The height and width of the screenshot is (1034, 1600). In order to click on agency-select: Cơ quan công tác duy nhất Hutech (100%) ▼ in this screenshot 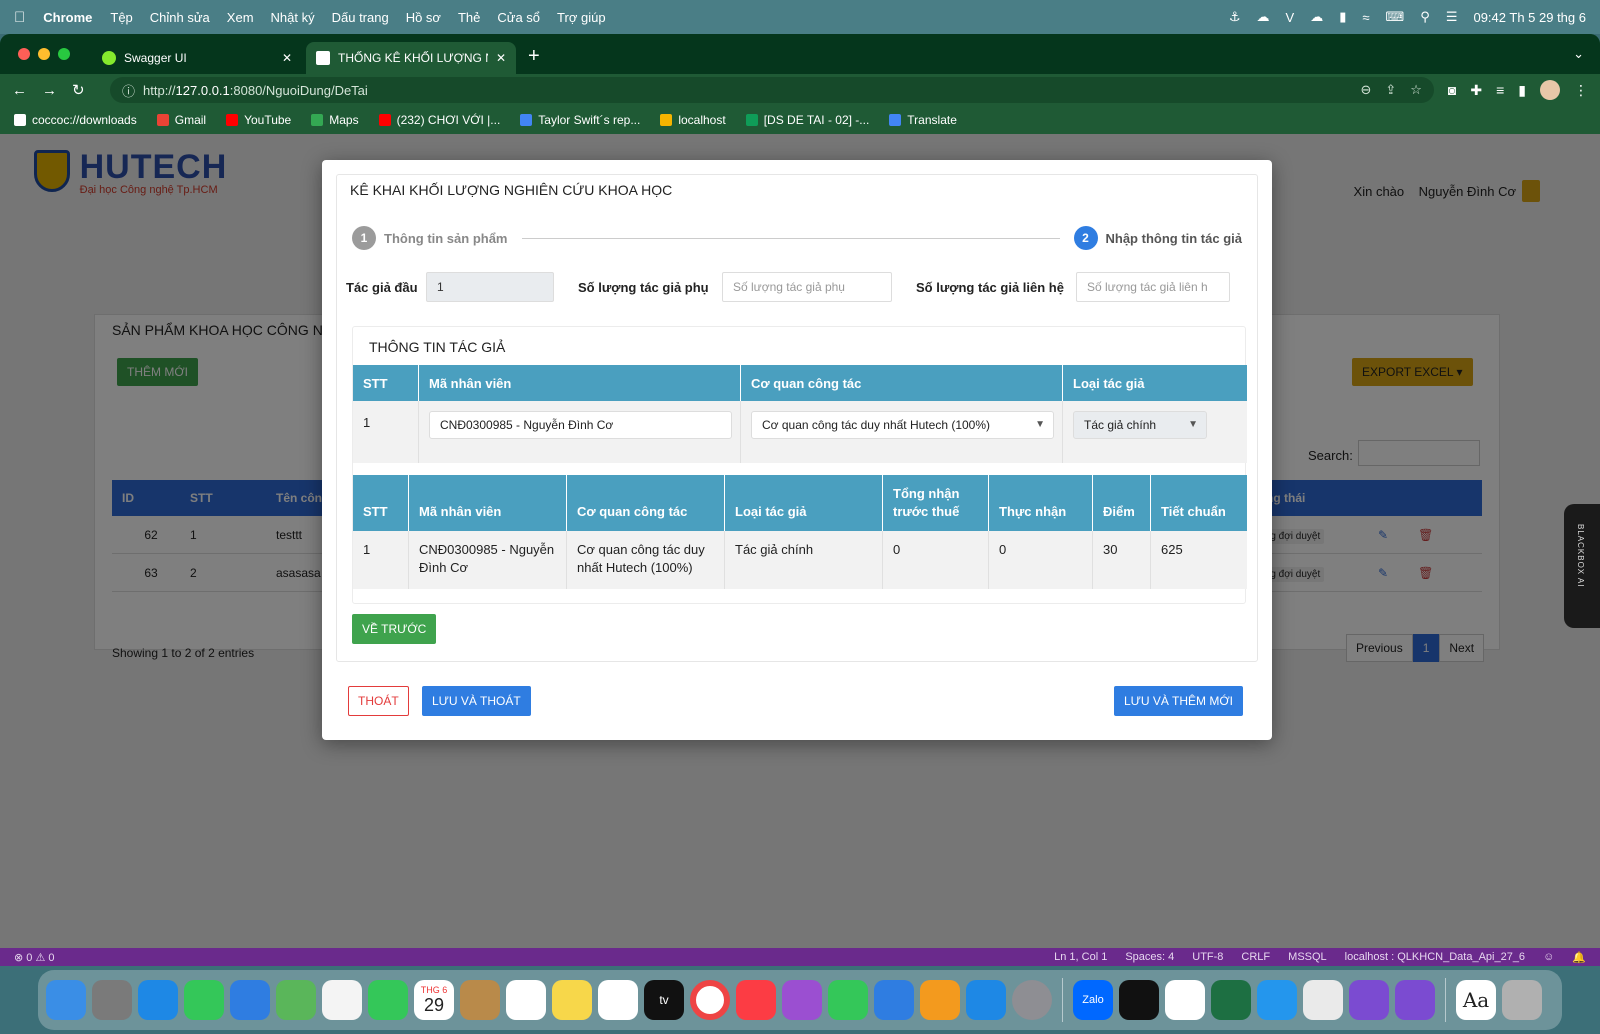, I will do `click(902, 425)`.